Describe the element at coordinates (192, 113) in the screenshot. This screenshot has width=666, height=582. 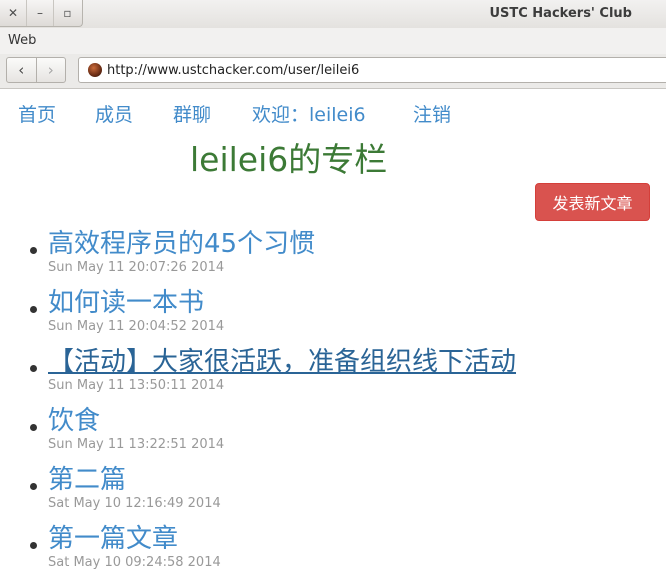
I see `nav-group-chat-link: 群聊` at that location.